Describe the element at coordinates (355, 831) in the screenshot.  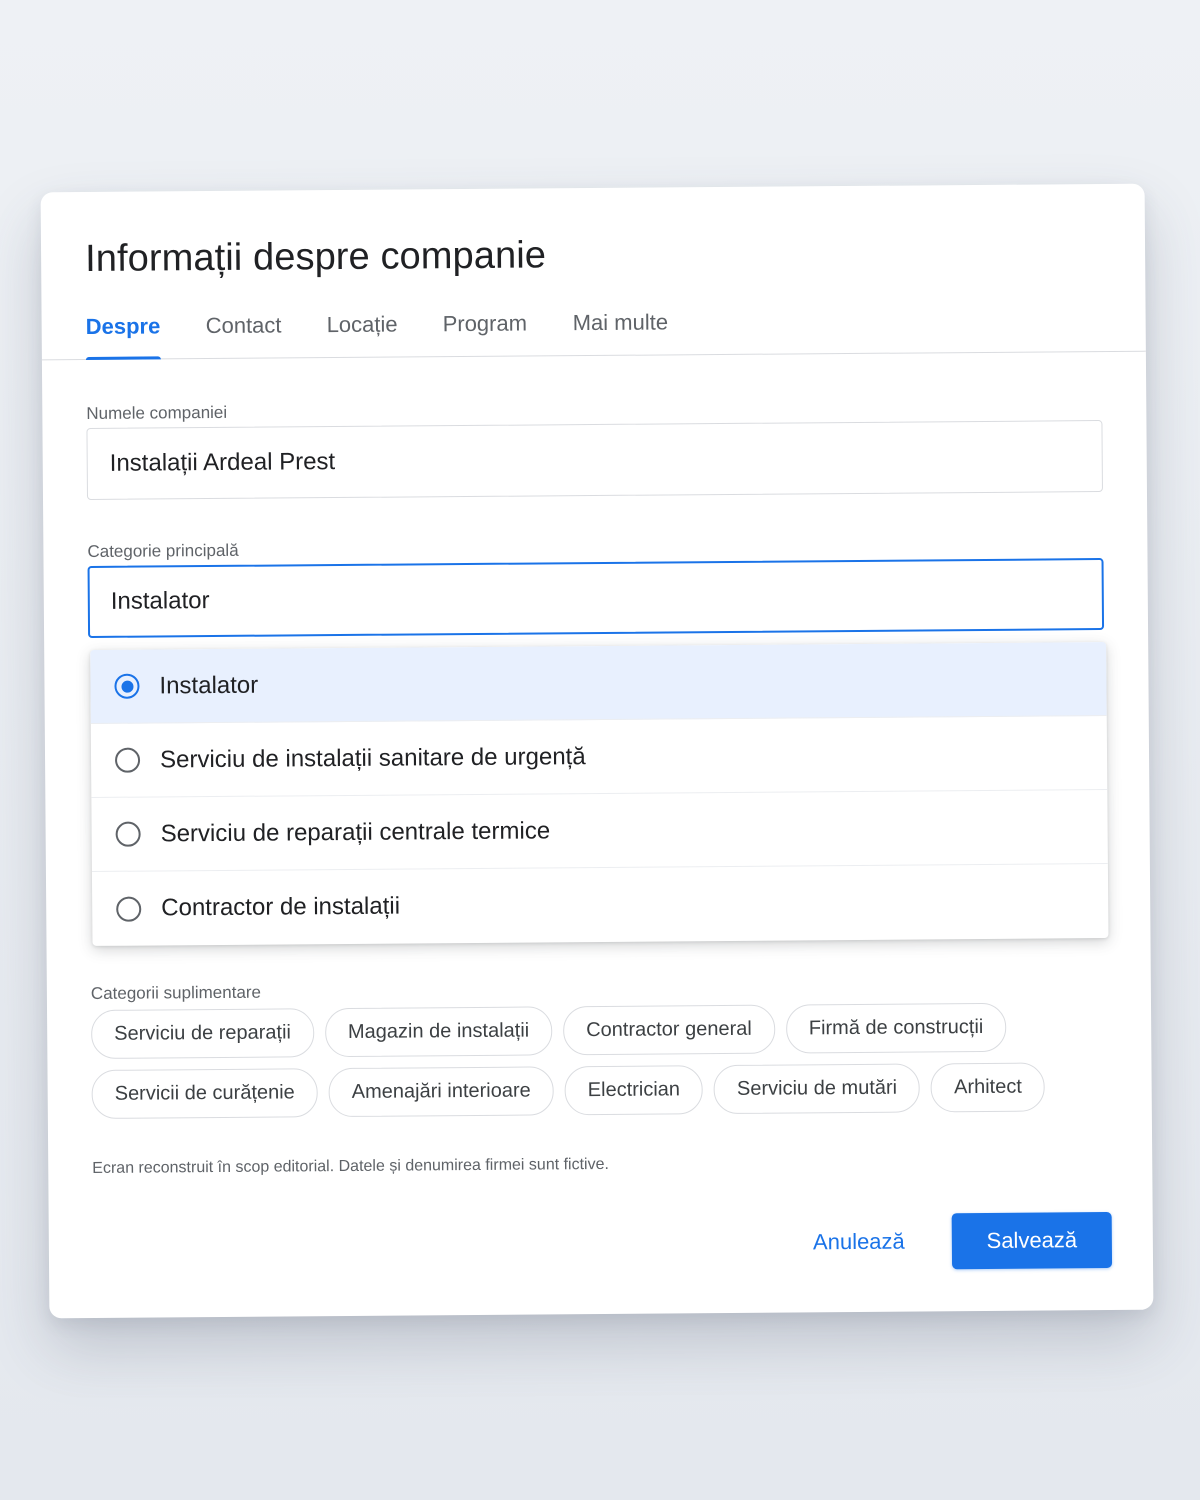
I see `option-label: Serviciu de reparații centrale termice` at that location.